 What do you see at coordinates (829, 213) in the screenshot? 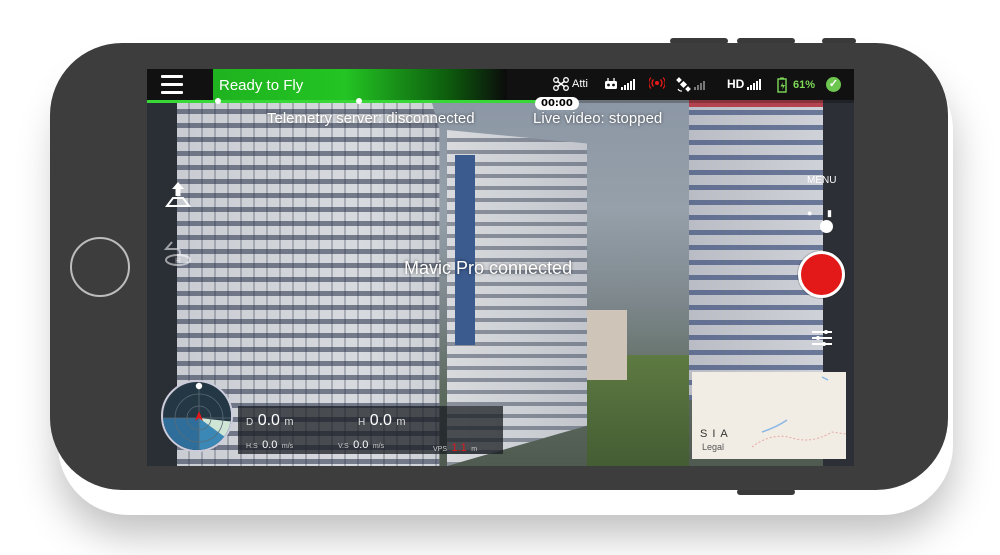
I see `video-icon: ▮` at bounding box center [829, 213].